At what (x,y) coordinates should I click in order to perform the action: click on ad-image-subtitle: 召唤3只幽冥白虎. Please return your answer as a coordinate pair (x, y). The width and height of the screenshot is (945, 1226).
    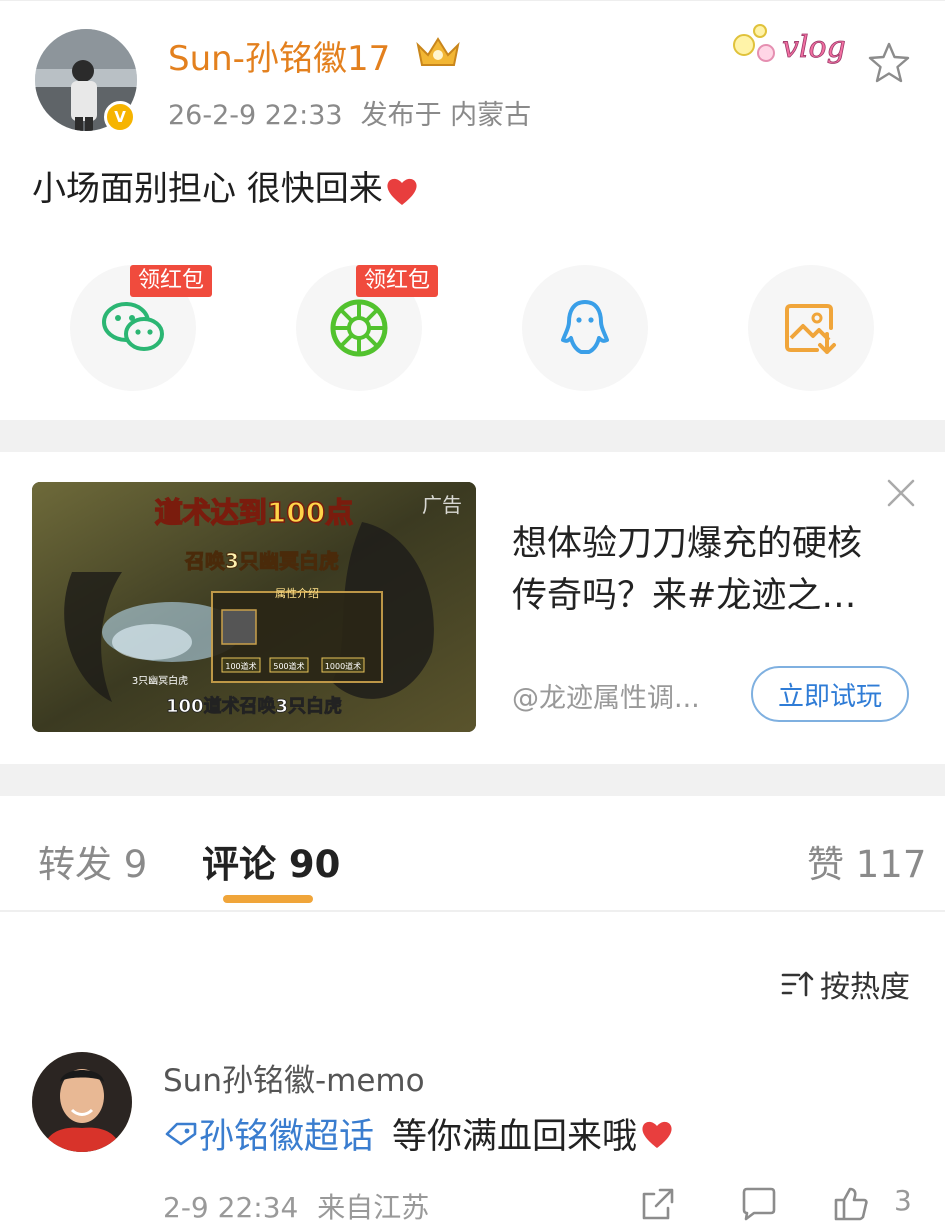
    Looking at the image, I should click on (261, 561).